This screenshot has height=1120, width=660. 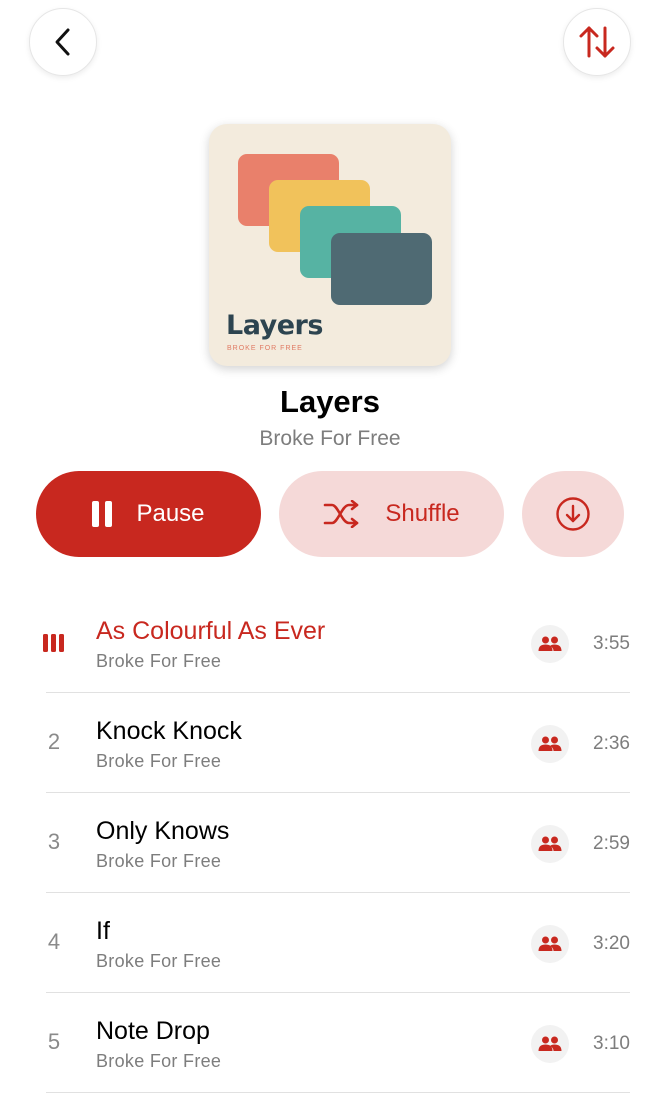 What do you see at coordinates (330, 245) in the screenshot?
I see `album-cover: Layers BROKE FOR FREE` at bounding box center [330, 245].